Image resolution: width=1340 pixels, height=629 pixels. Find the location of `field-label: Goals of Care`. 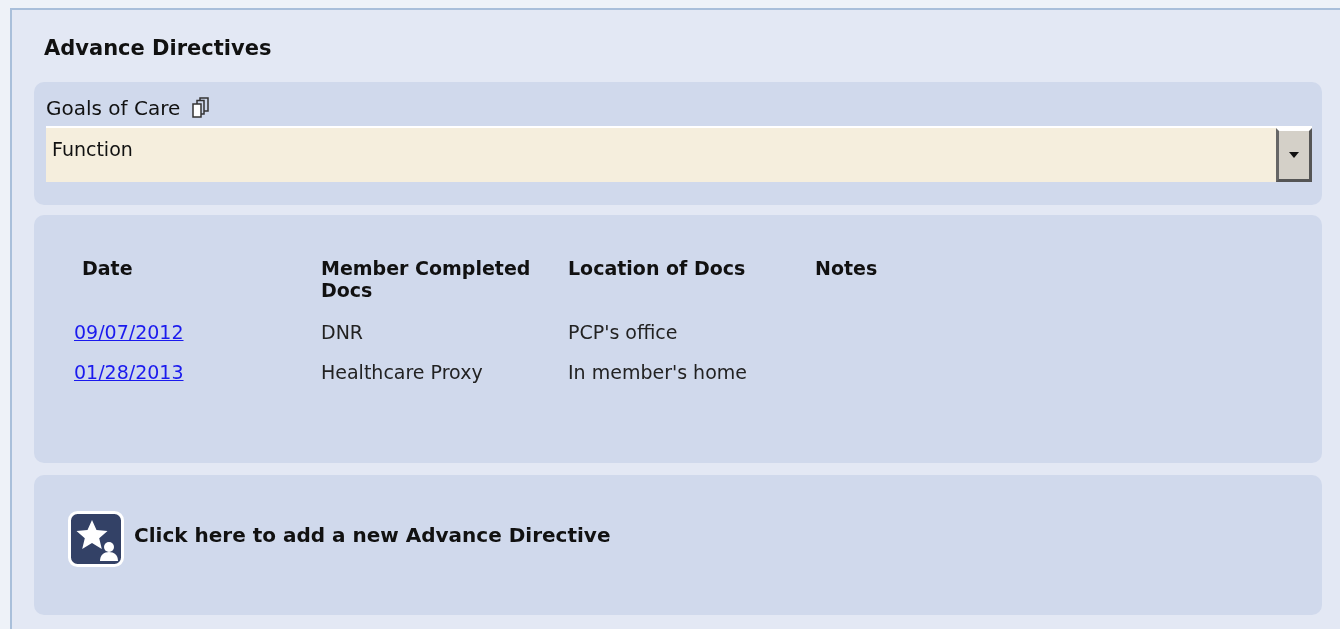

field-label: Goals of Care is located at coordinates (113, 108).